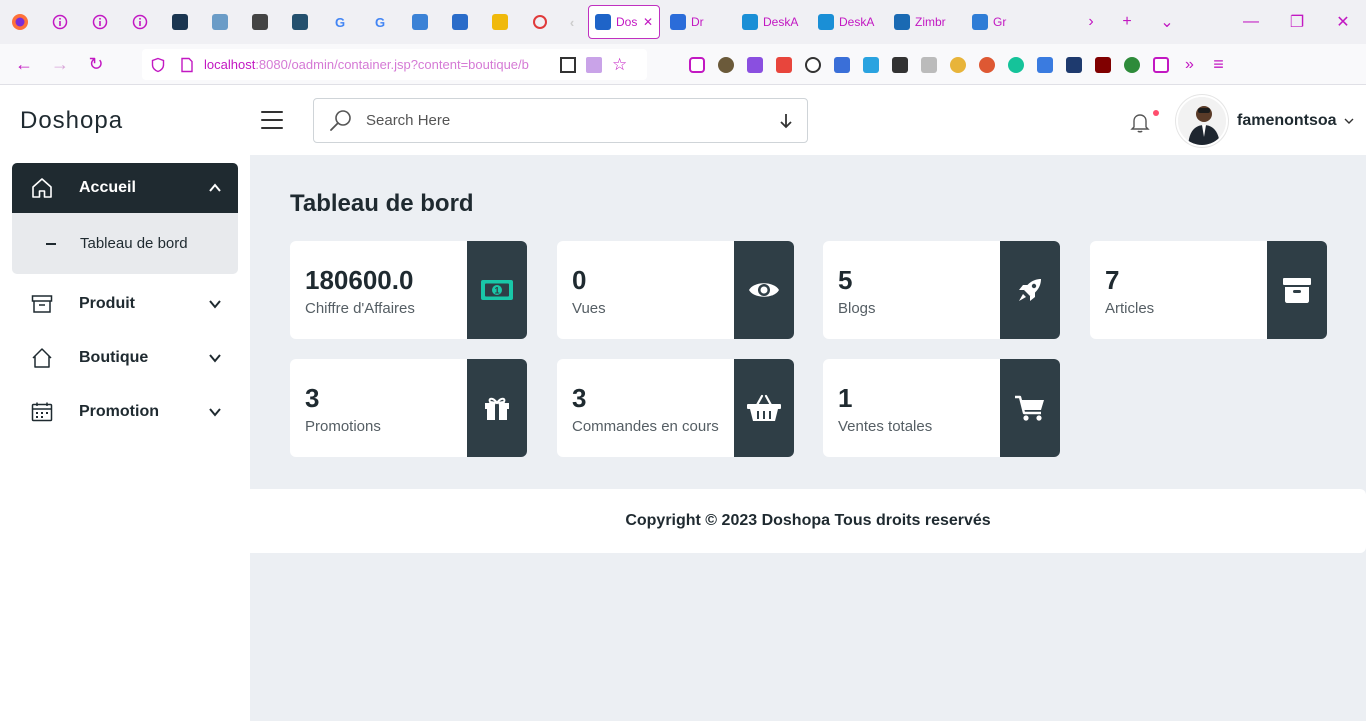 This screenshot has width=1366, height=721. What do you see at coordinates (343, 426) in the screenshot?
I see `stat-label: Promotions` at bounding box center [343, 426].